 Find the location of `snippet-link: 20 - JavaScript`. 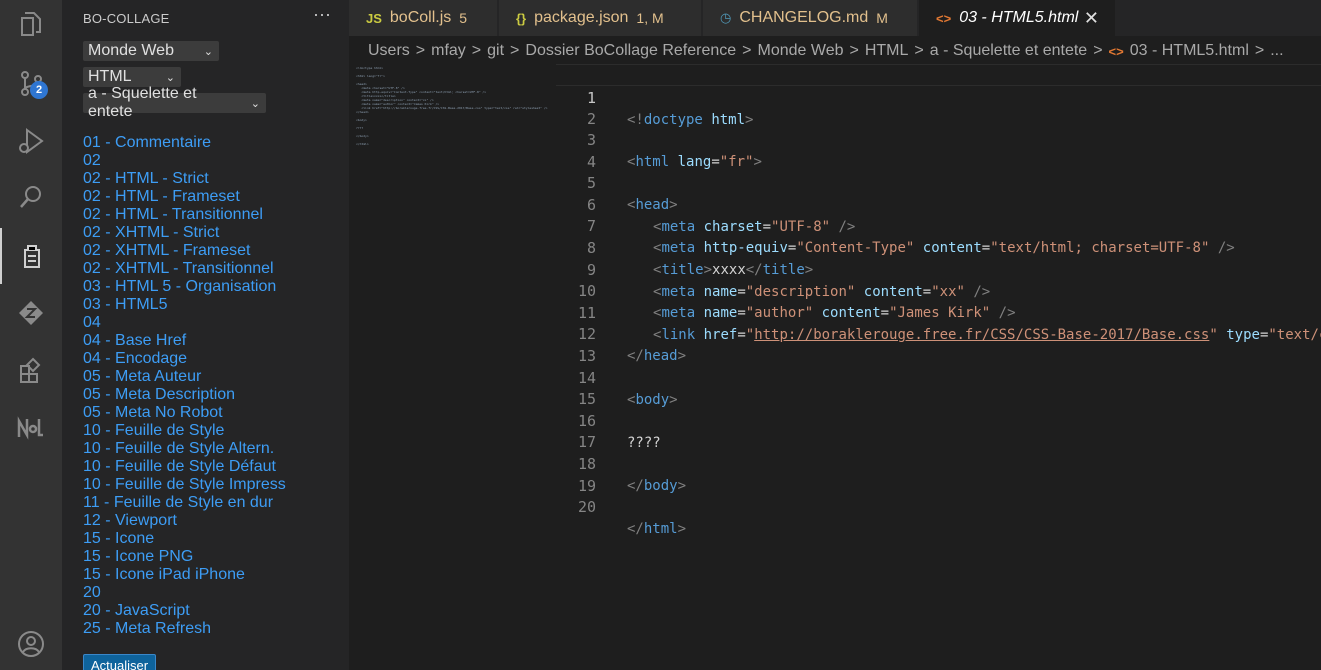

snippet-link: 20 - JavaScript is located at coordinates (184, 611).